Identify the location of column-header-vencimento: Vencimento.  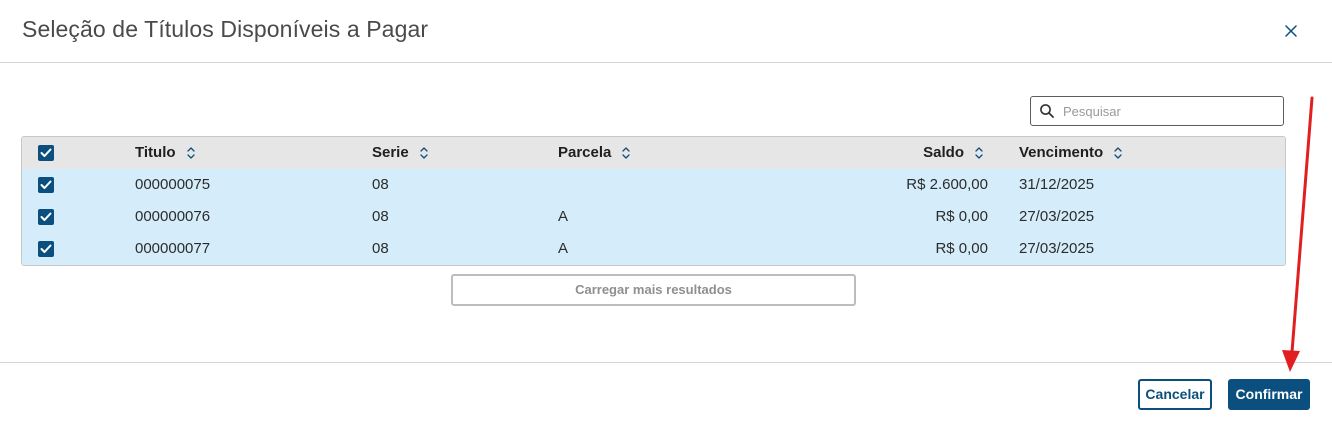
(1071, 153).